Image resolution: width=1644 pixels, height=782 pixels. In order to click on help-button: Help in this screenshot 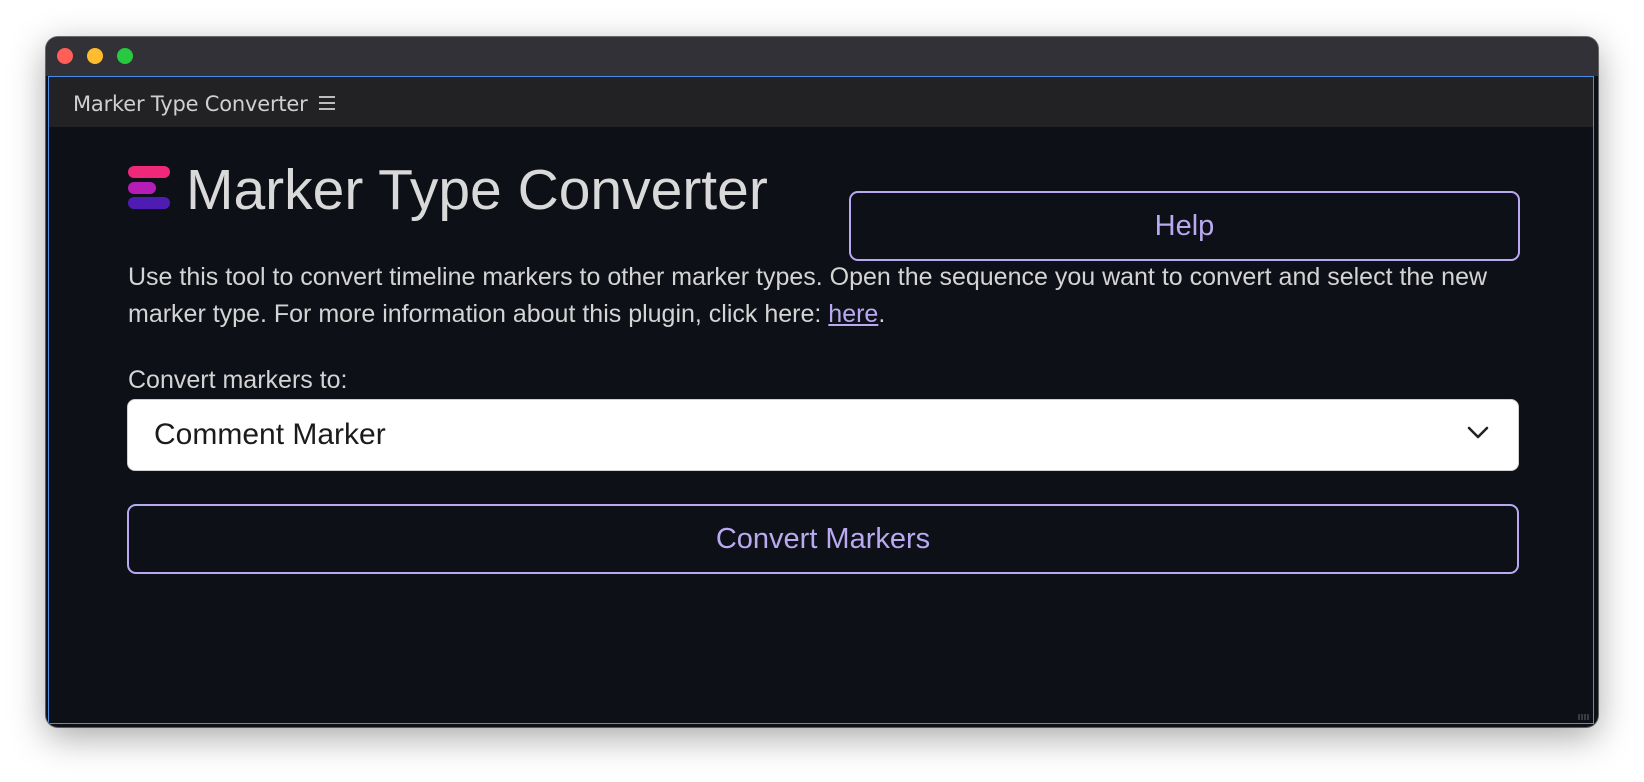, I will do `click(1184, 226)`.